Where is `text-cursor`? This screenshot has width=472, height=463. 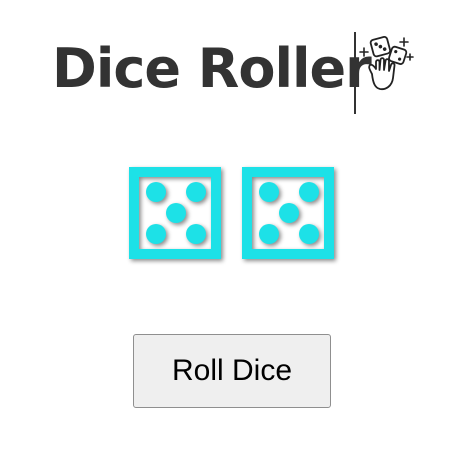
text-cursor is located at coordinates (355, 73).